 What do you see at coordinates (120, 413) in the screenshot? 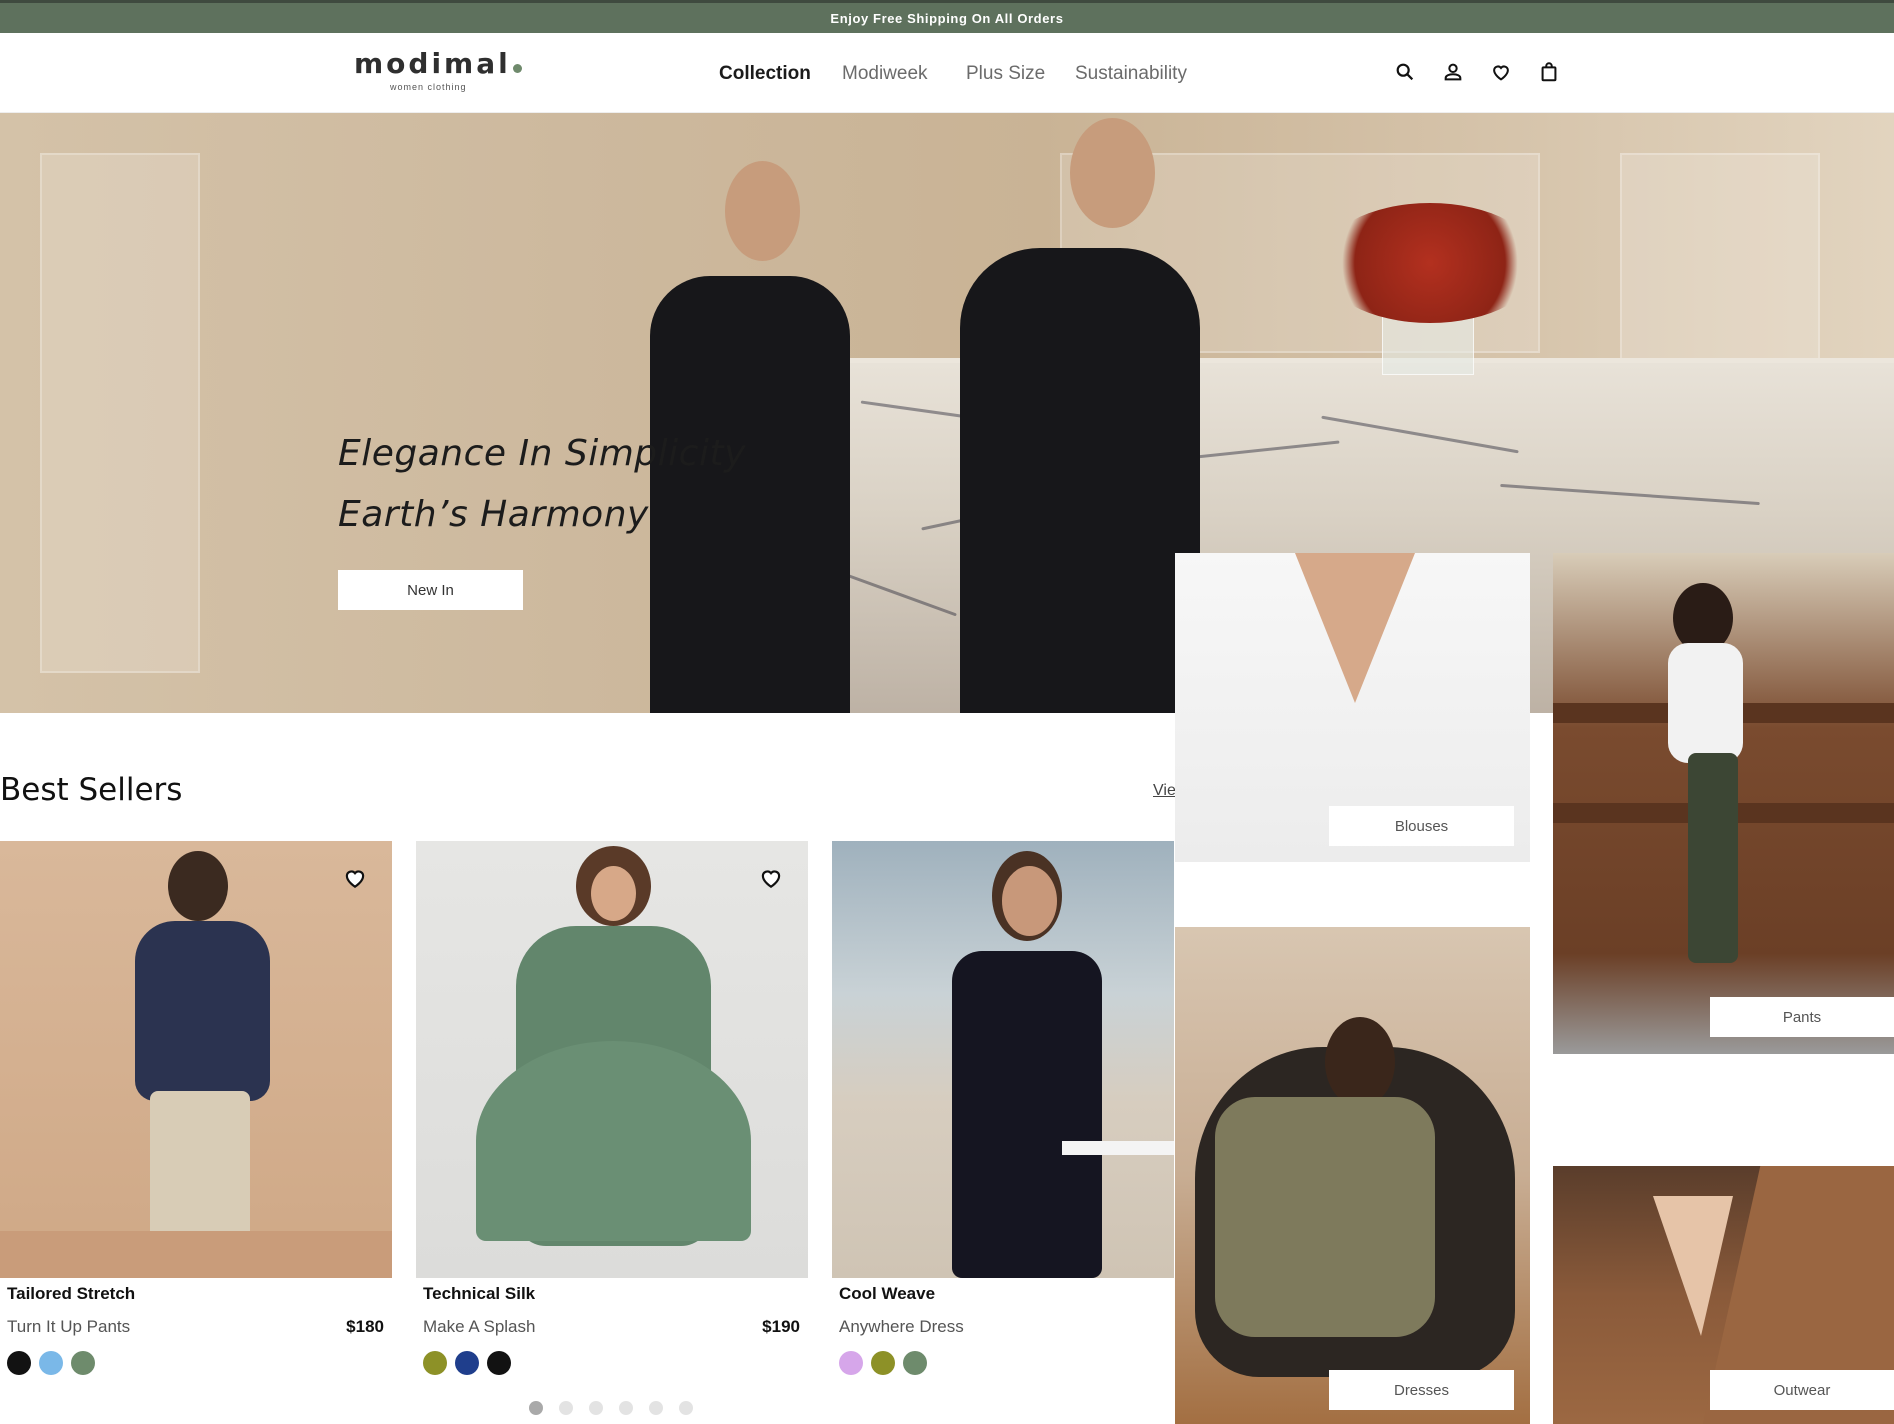
I see `wall-panel` at bounding box center [120, 413].